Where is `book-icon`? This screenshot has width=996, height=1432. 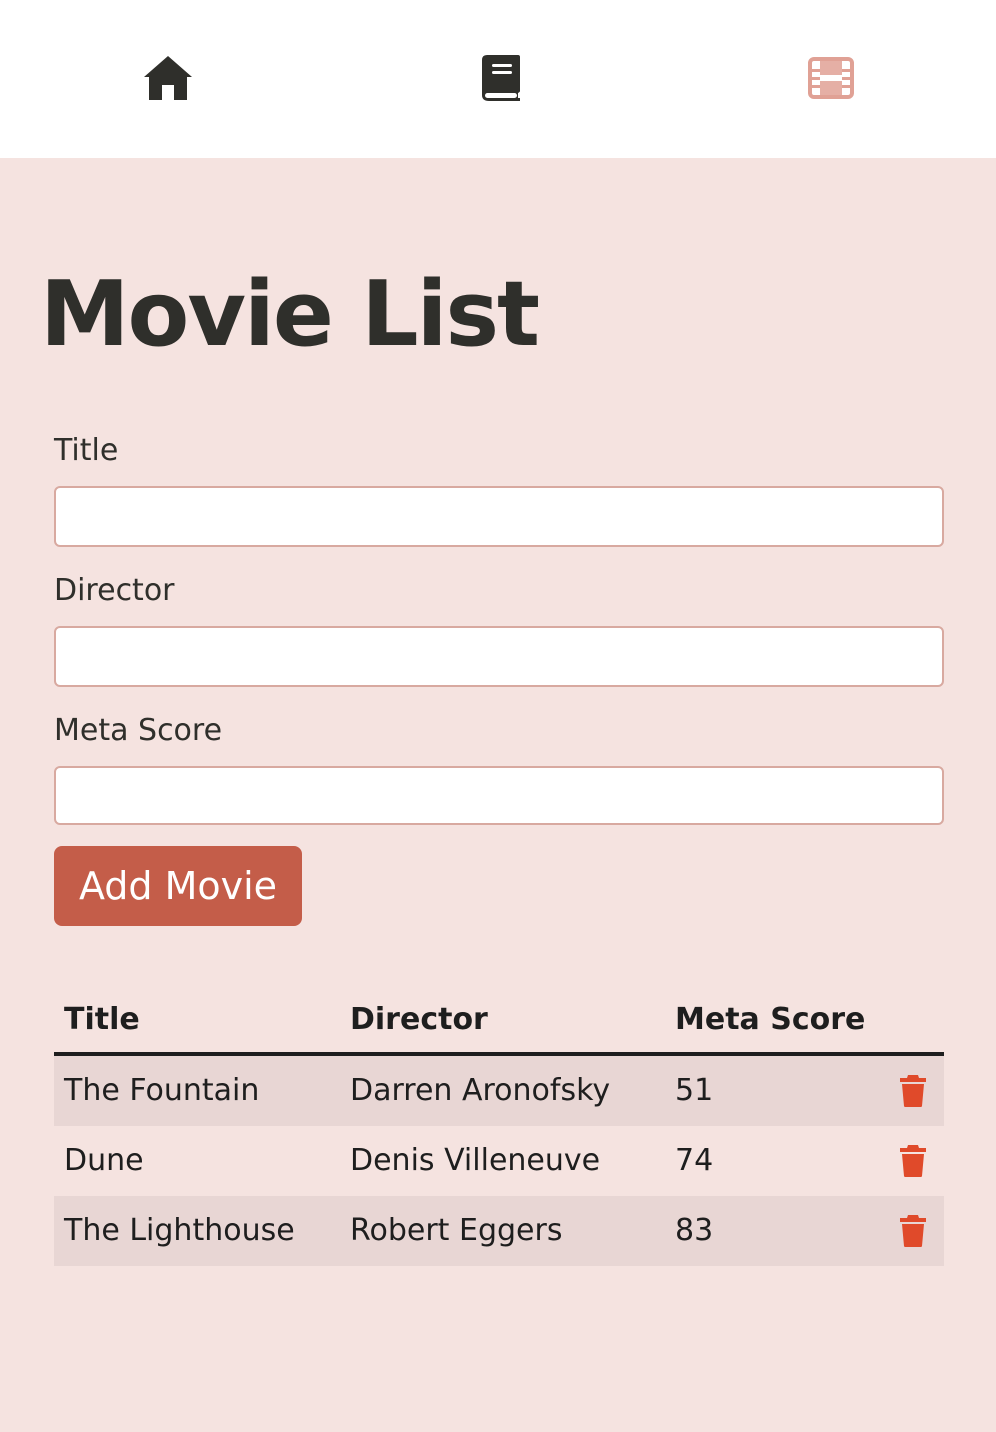
book-icon is located at coordinates (501, 78).